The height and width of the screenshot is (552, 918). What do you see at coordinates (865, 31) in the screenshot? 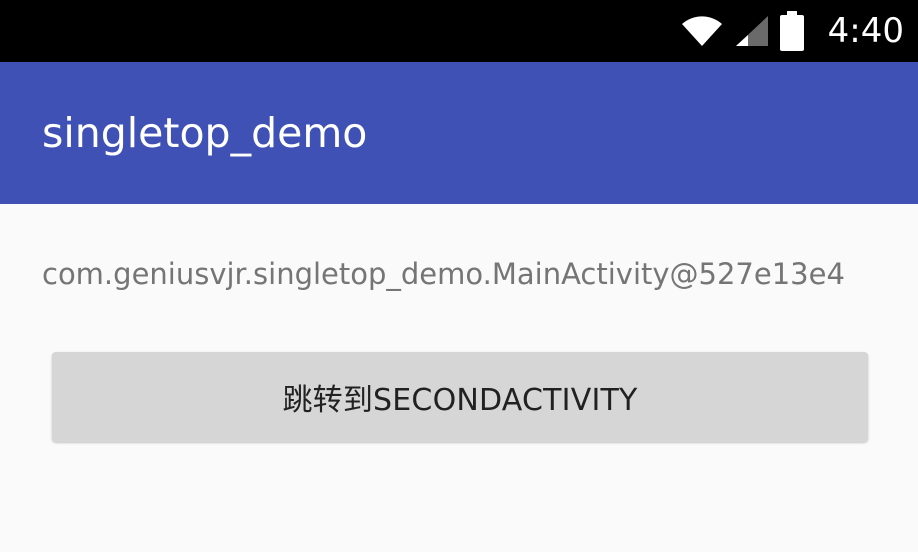
I see `status-time: 4:40` at bounding box center [865, 31].